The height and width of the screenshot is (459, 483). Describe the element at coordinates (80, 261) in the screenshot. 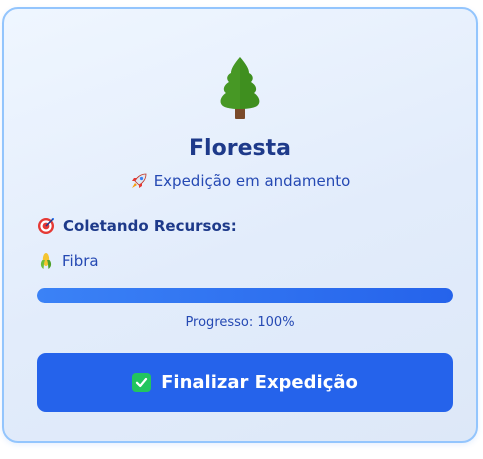

I see `resource-name: Fibra` at that location.